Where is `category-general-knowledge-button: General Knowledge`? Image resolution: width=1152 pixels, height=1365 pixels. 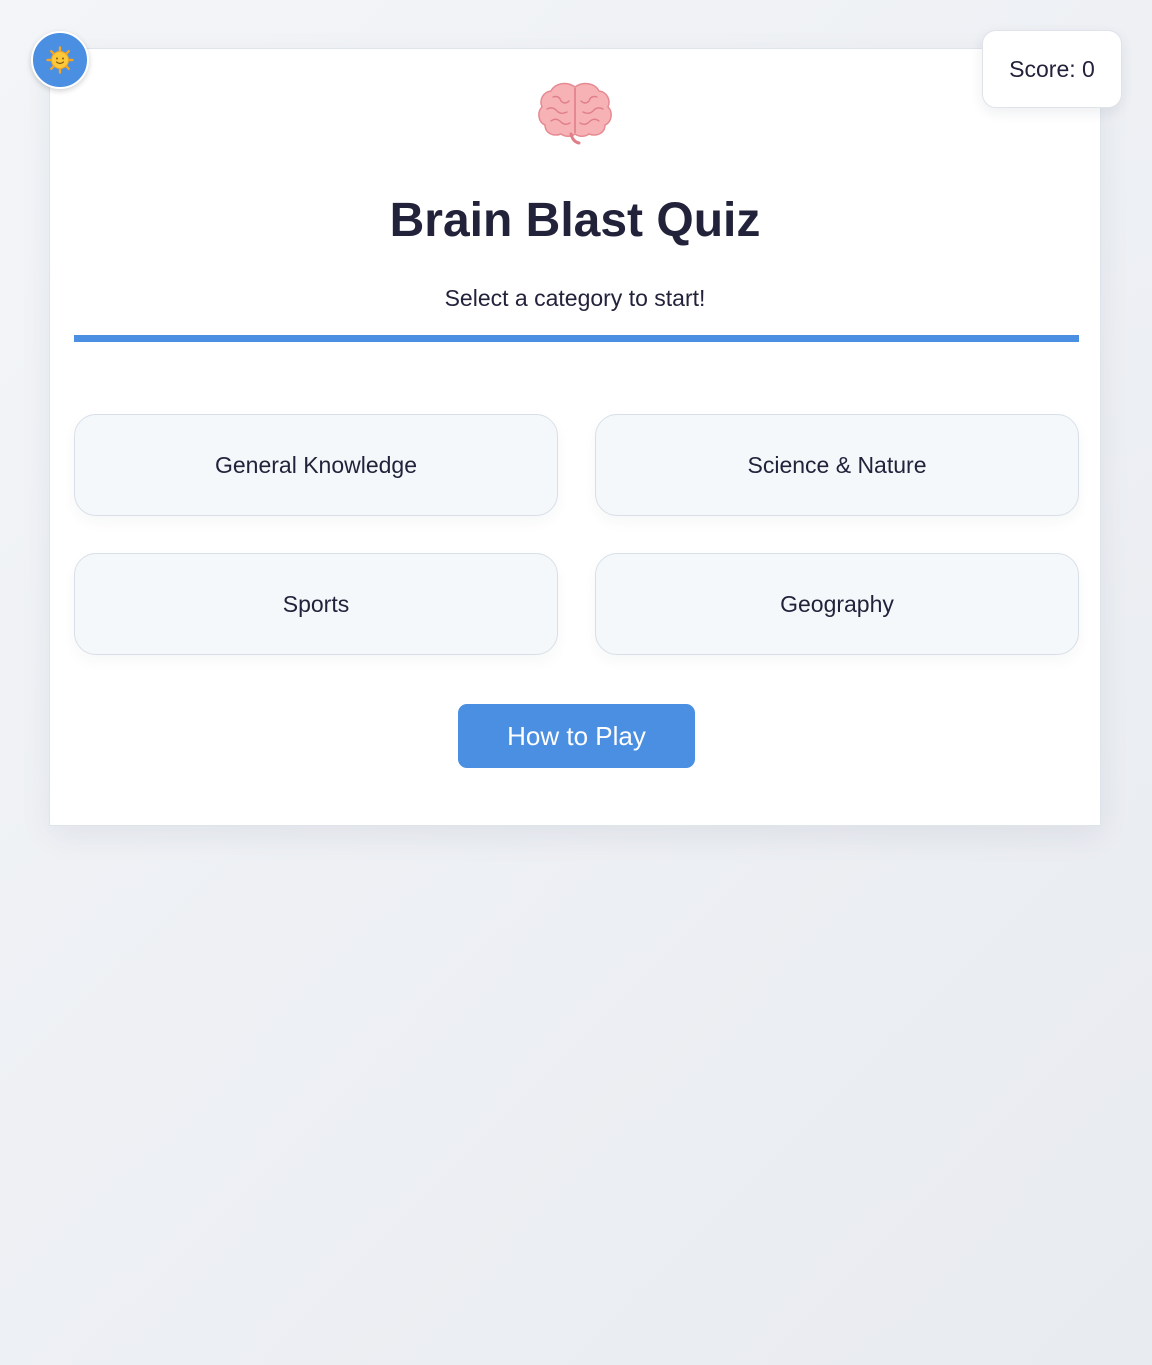 category-general-knowledge-button: General Knowledge is located at coordinates (316, 465).